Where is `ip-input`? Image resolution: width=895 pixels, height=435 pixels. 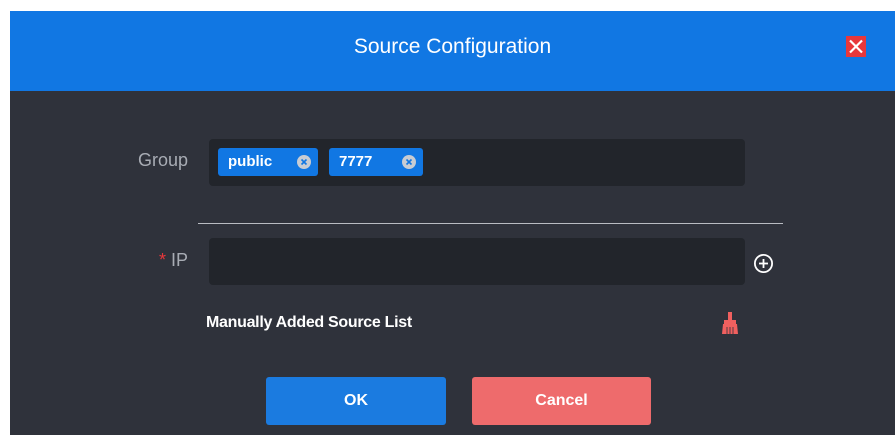
ip-input is located at coordinates (477, 261).